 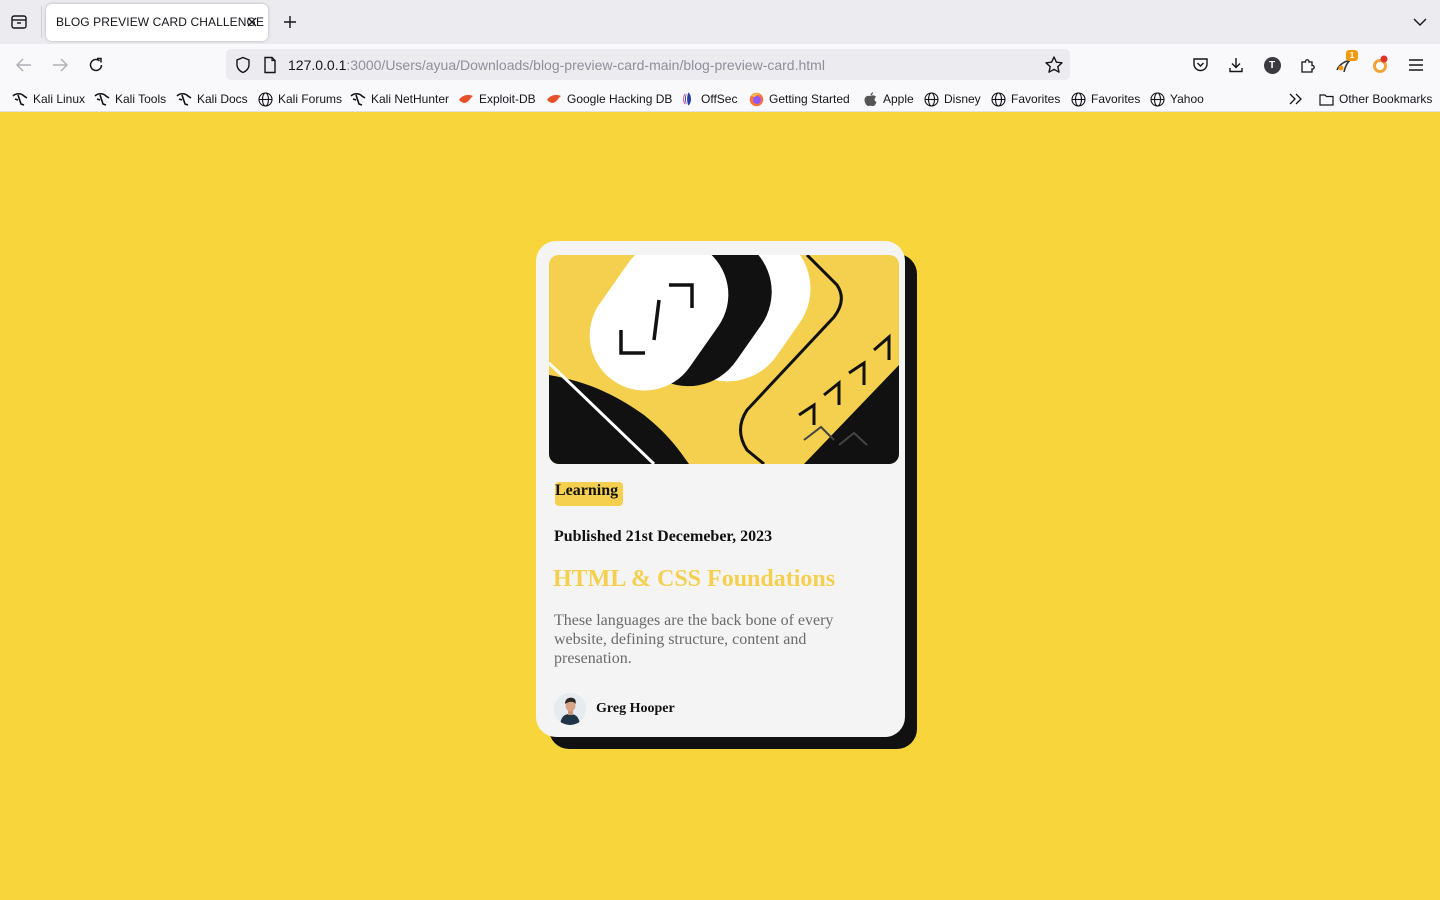 I want to click on tab-title: BLOG PREVIEW CARD CHALLENGE, so click(x=160, y=22).